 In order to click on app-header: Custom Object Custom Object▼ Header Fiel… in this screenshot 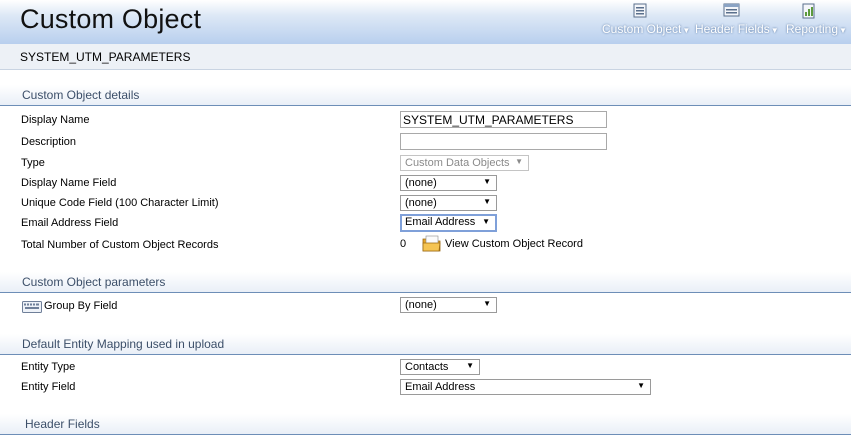, I will do `click(425, 22)`.